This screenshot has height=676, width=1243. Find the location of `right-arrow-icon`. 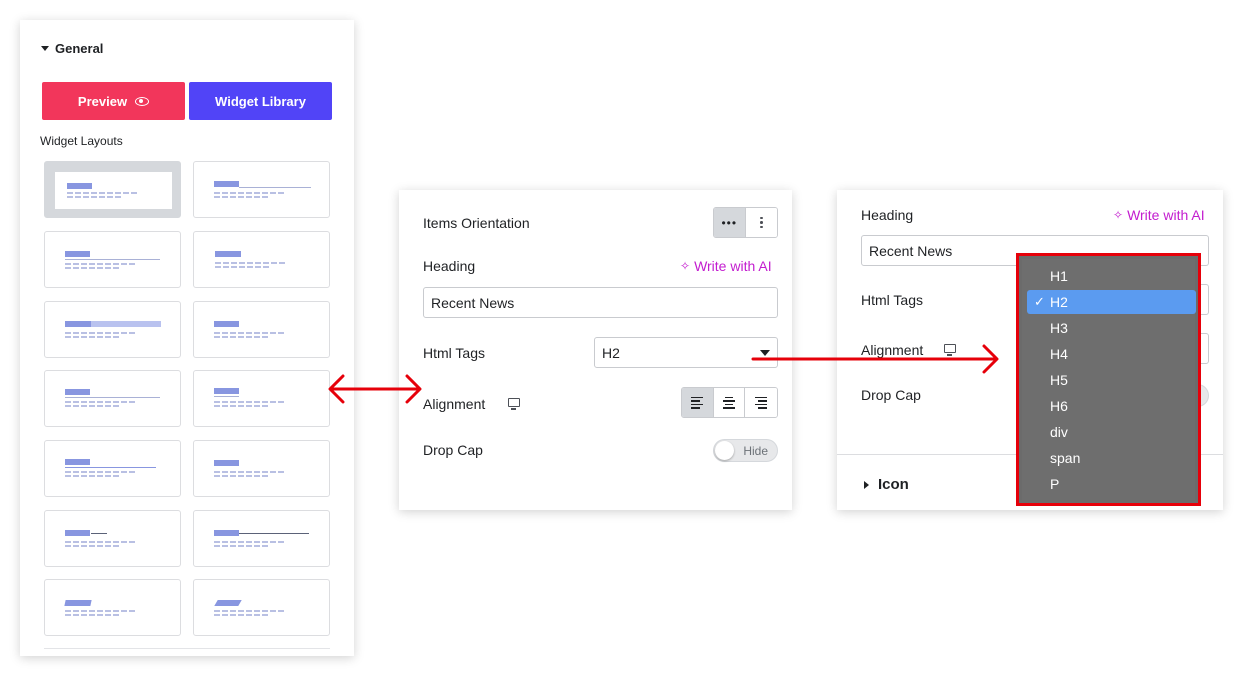

right-arrow-icon is located at coordinates (875, 359).